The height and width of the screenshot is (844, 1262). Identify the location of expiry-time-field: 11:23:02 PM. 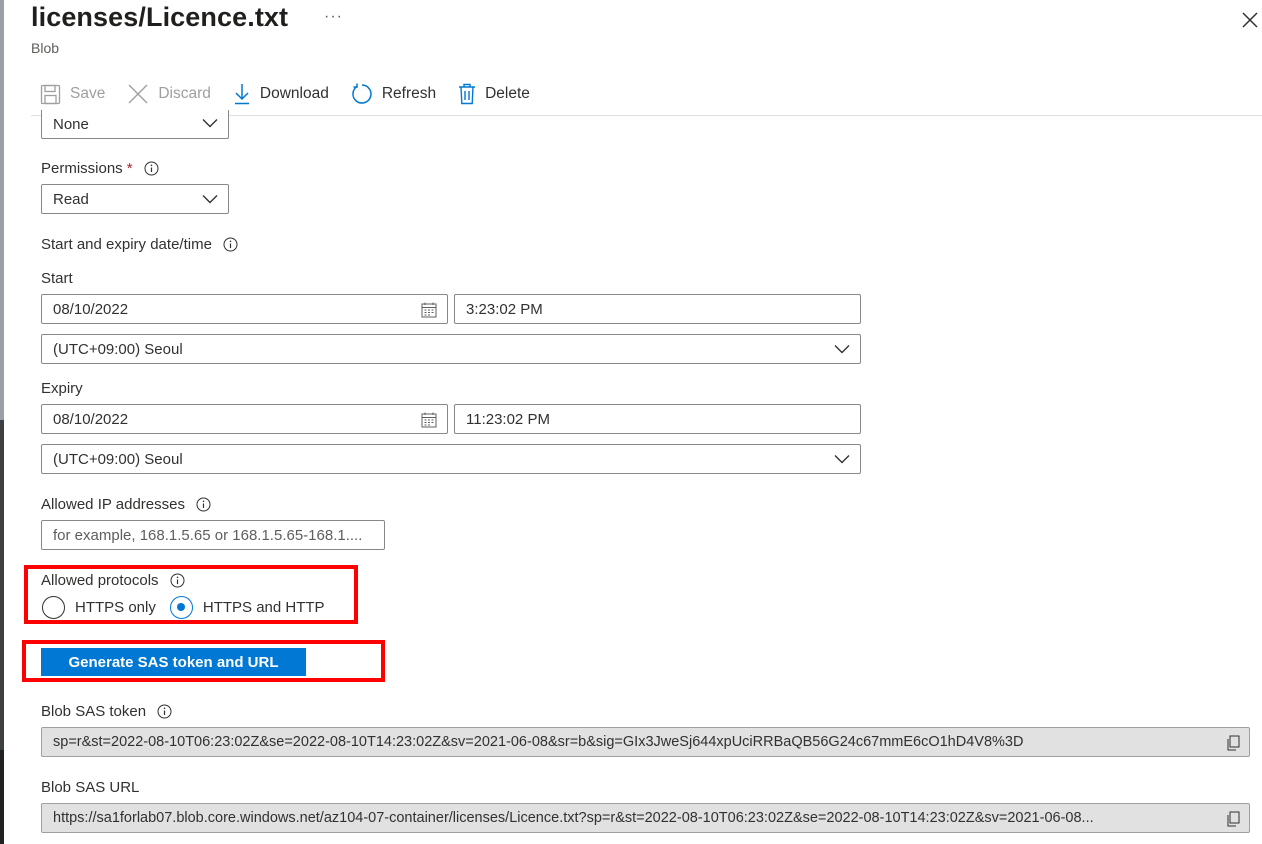
(657, 419).